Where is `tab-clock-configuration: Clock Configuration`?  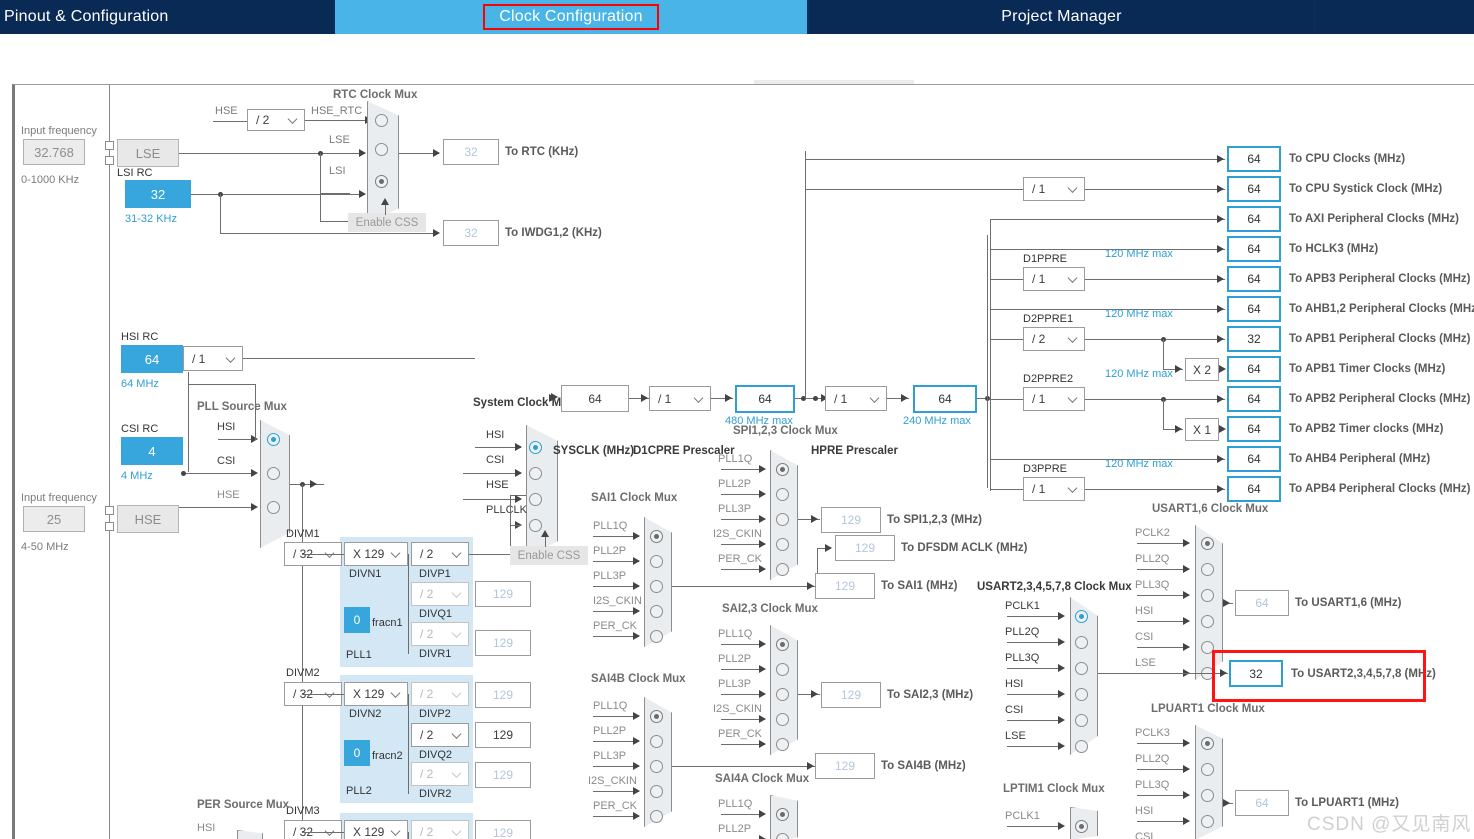 tab-clock-configuration: Clock Configuration is located at coordinates (571, 17).